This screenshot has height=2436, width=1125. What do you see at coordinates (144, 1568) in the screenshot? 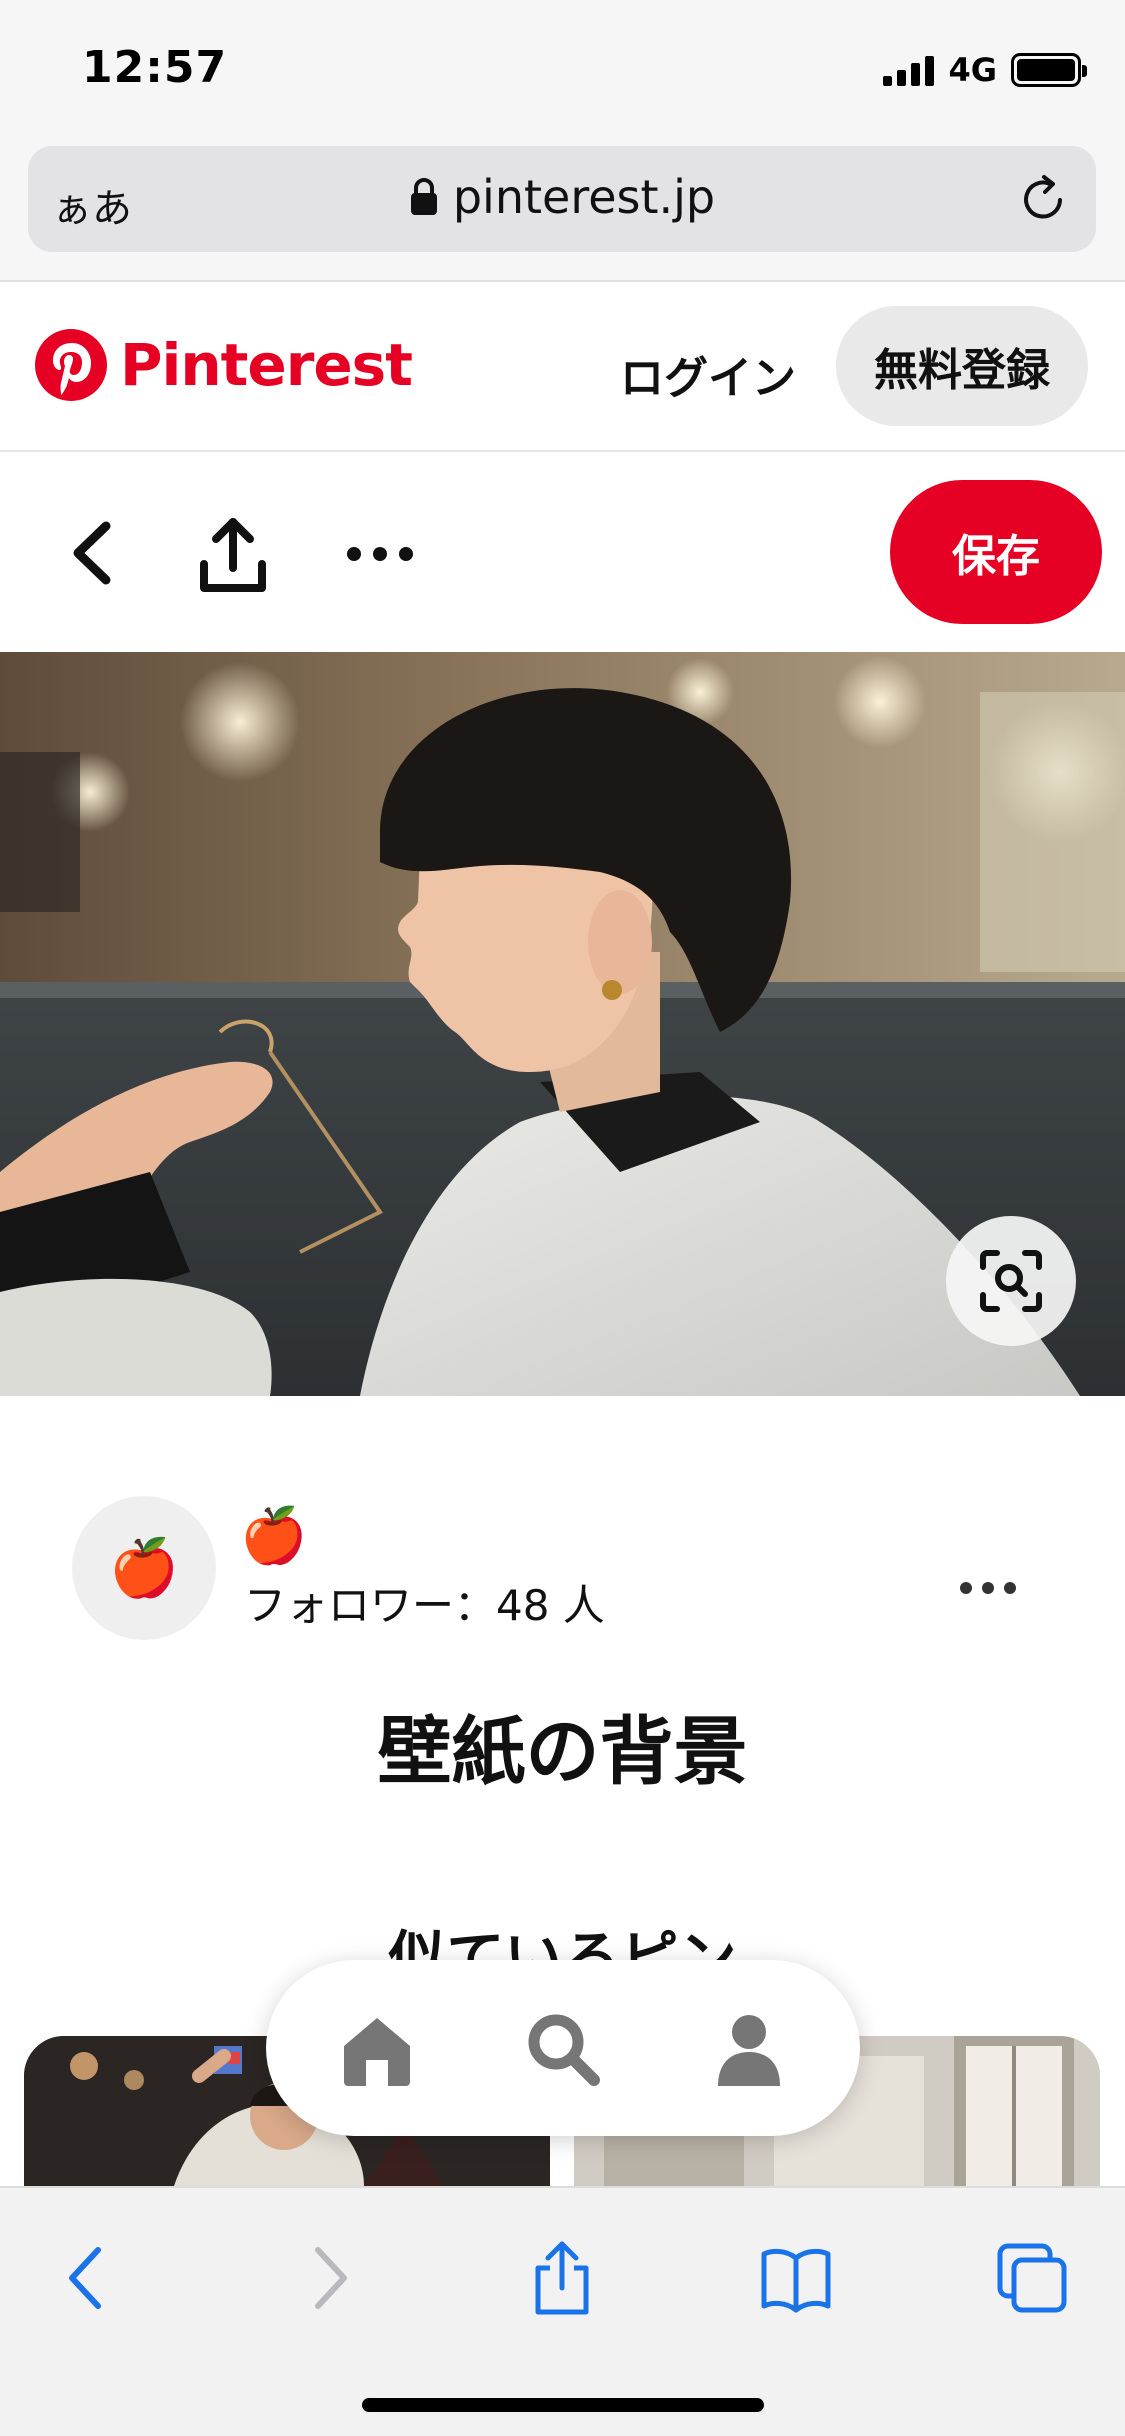
I see `creator-avatar: 🍎` at bounding box center [144, 1568].